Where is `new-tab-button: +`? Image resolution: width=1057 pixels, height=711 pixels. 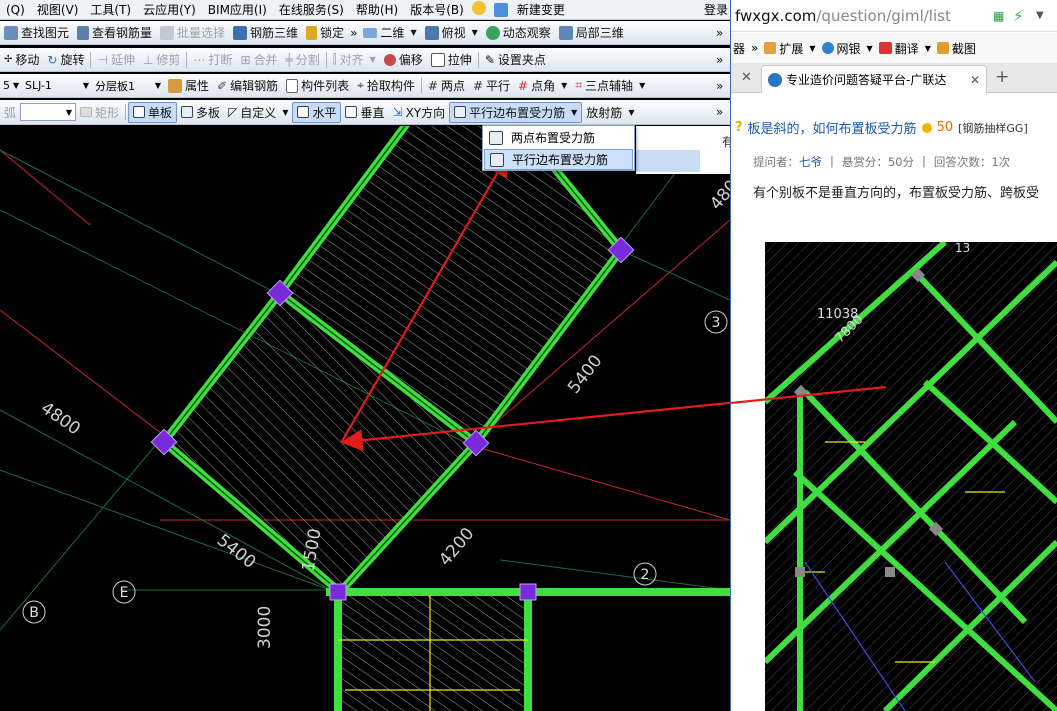 new-tab-button: + is located at coordinates (1002, 77).